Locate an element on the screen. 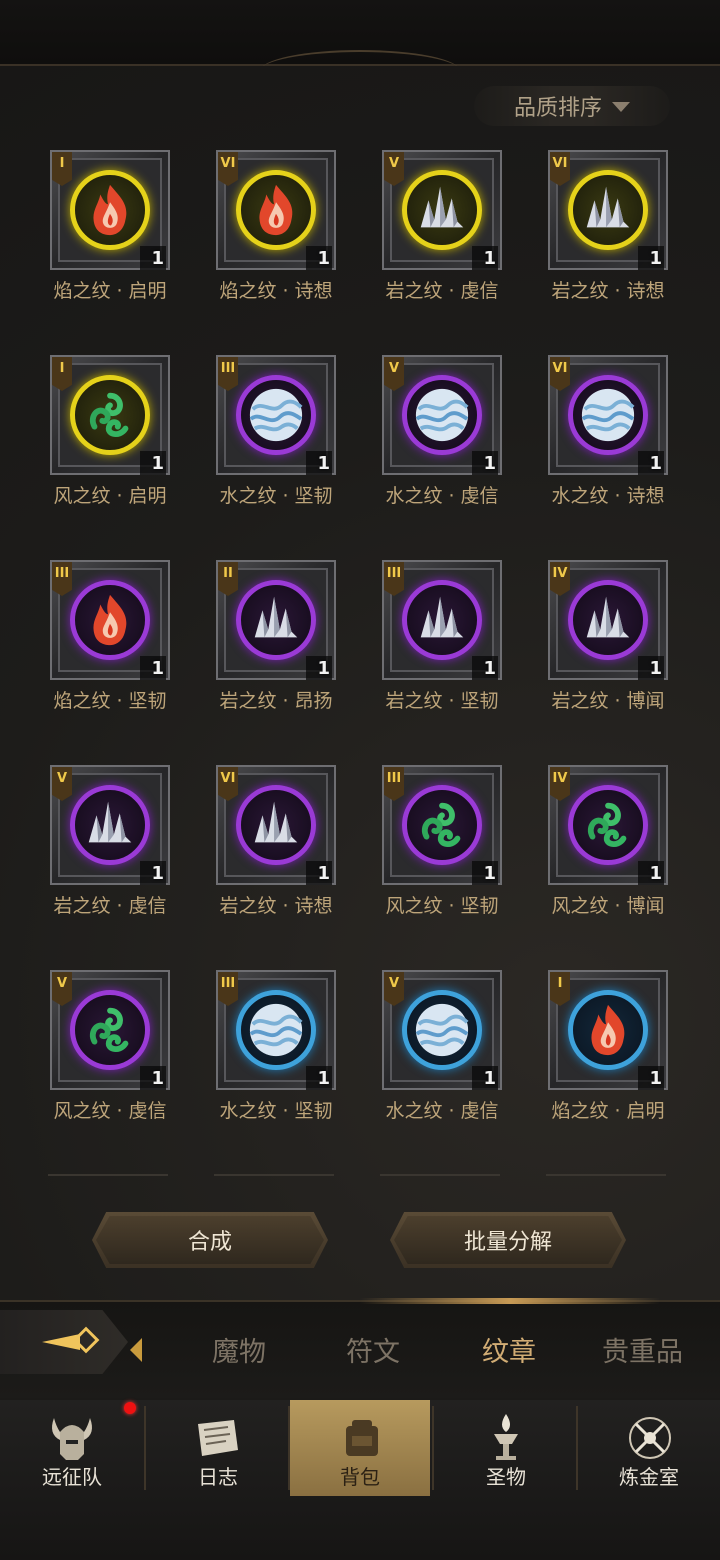 This screenshot has height=1560, width=720. tab-valuables-label: 贵重品 is located at coordinates (642, 1352).